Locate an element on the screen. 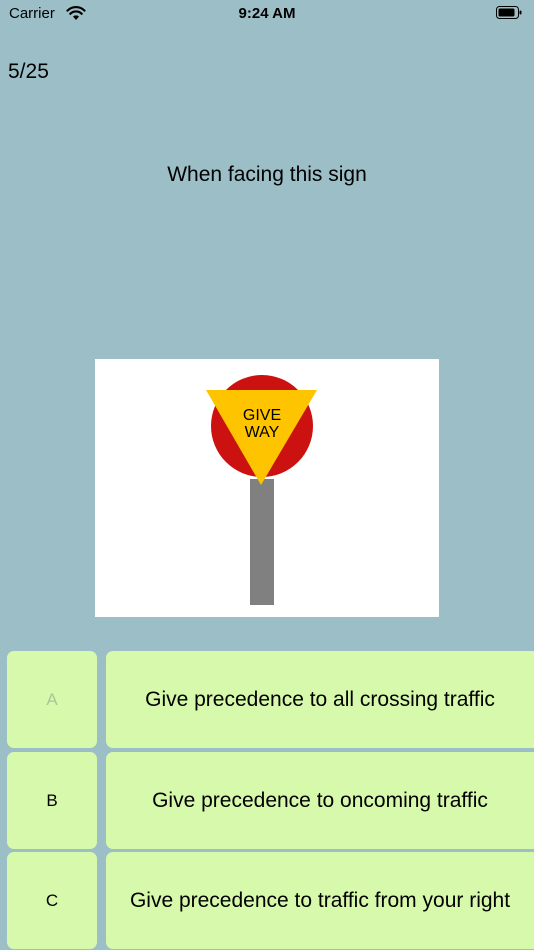 This screenshot has width=534, height=950. question-progress: 5/25 is located at coordinates (28, 71).